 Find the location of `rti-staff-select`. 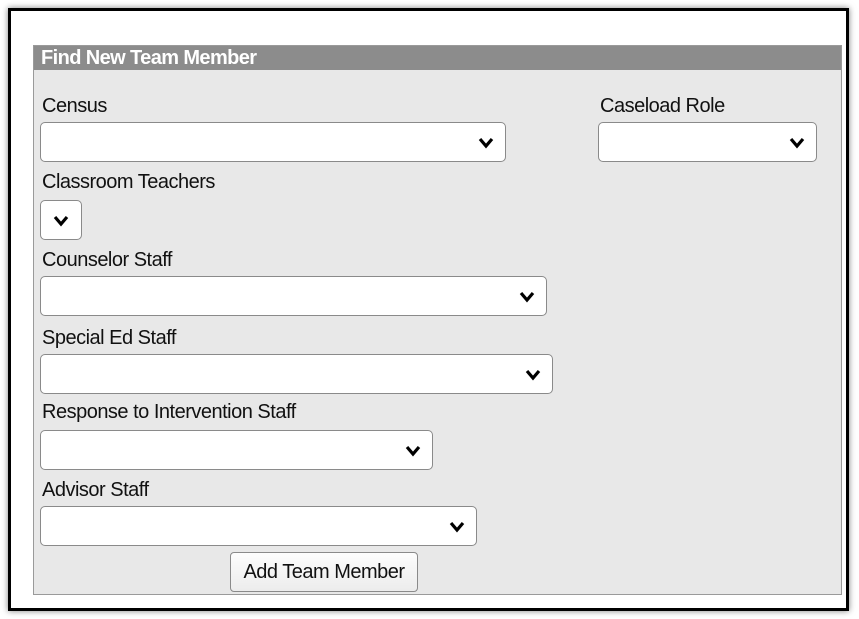

rti-staff-select is located at coordinates (236, 450).